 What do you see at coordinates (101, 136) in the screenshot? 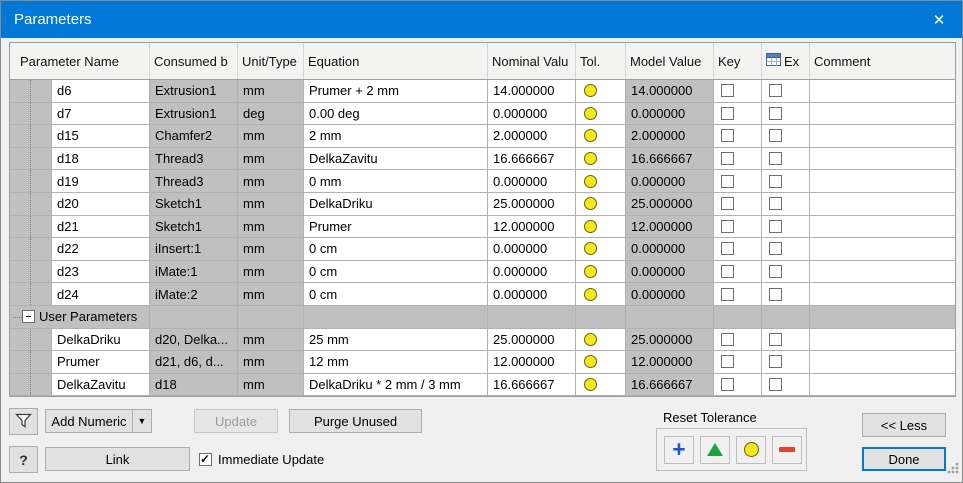
I see `param-name-cell: d15` at bounding box center [101, 136].